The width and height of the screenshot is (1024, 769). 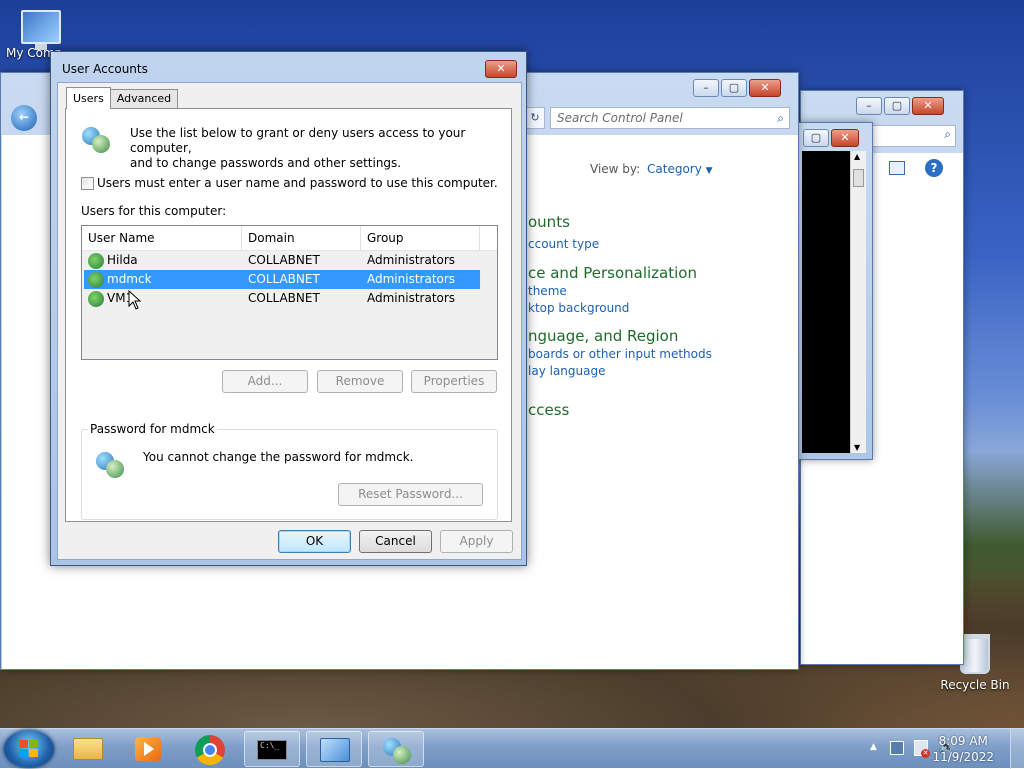 What do you see at coordinates (709, 171) in the screenshot?
I see `chevron-down-icon: ▼` at bounding box center [709, 171].